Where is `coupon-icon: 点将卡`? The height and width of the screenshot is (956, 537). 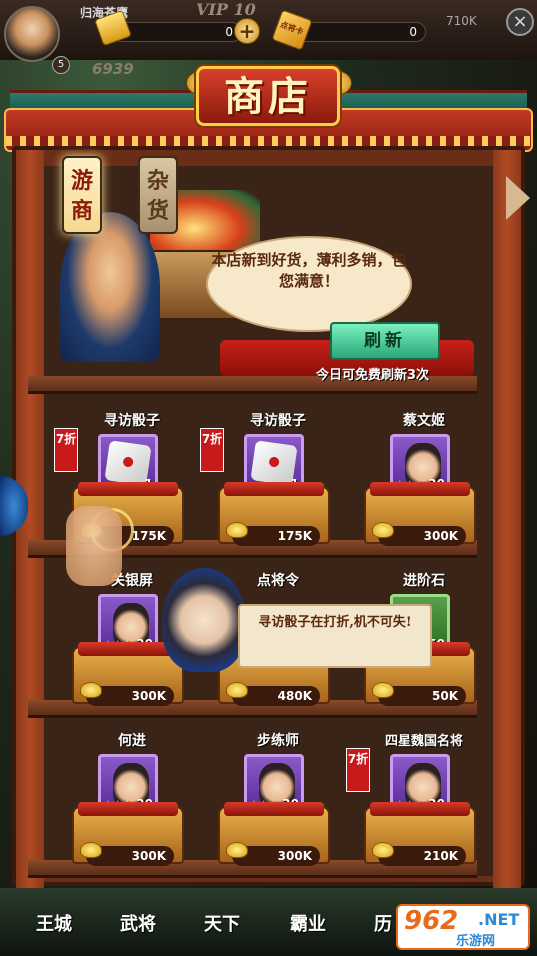 coupon-icon: 点将卡 is located at coordinates (292, 30).